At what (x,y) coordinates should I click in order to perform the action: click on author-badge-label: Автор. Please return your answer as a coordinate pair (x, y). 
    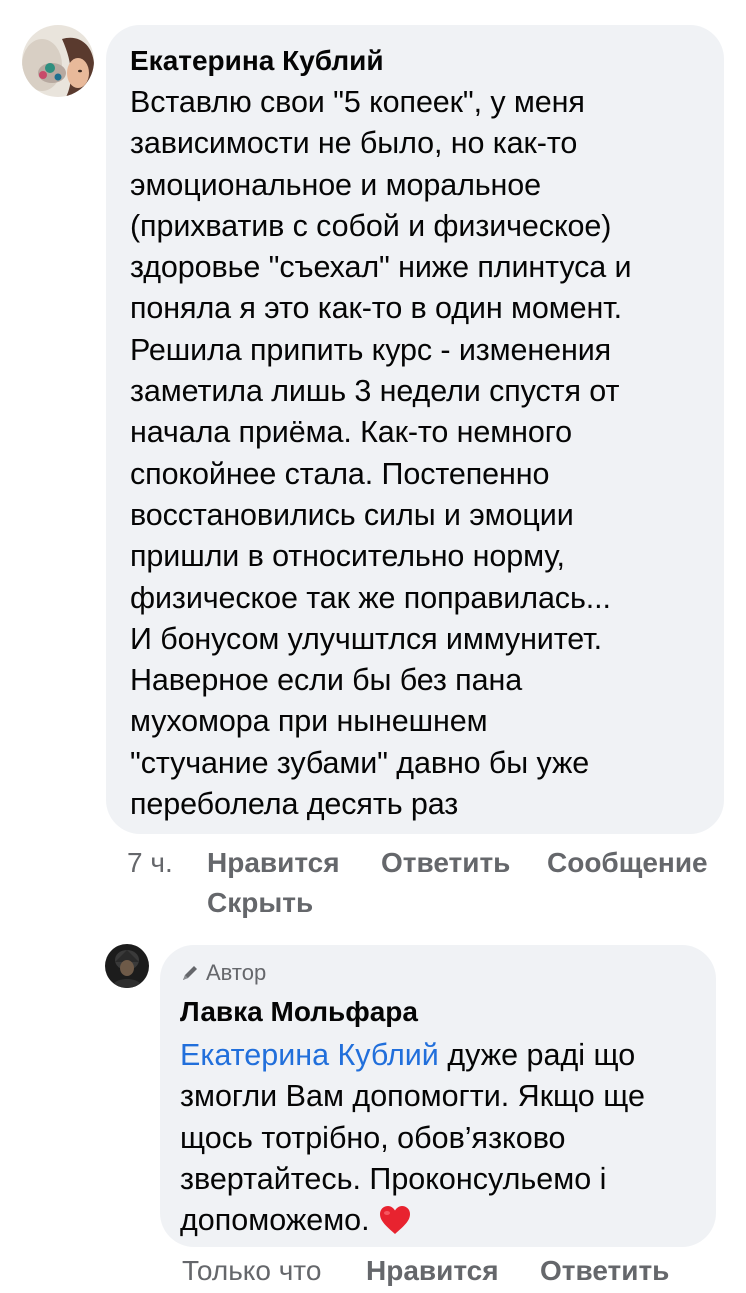
    Looking at the image, I should click on (236, 972).